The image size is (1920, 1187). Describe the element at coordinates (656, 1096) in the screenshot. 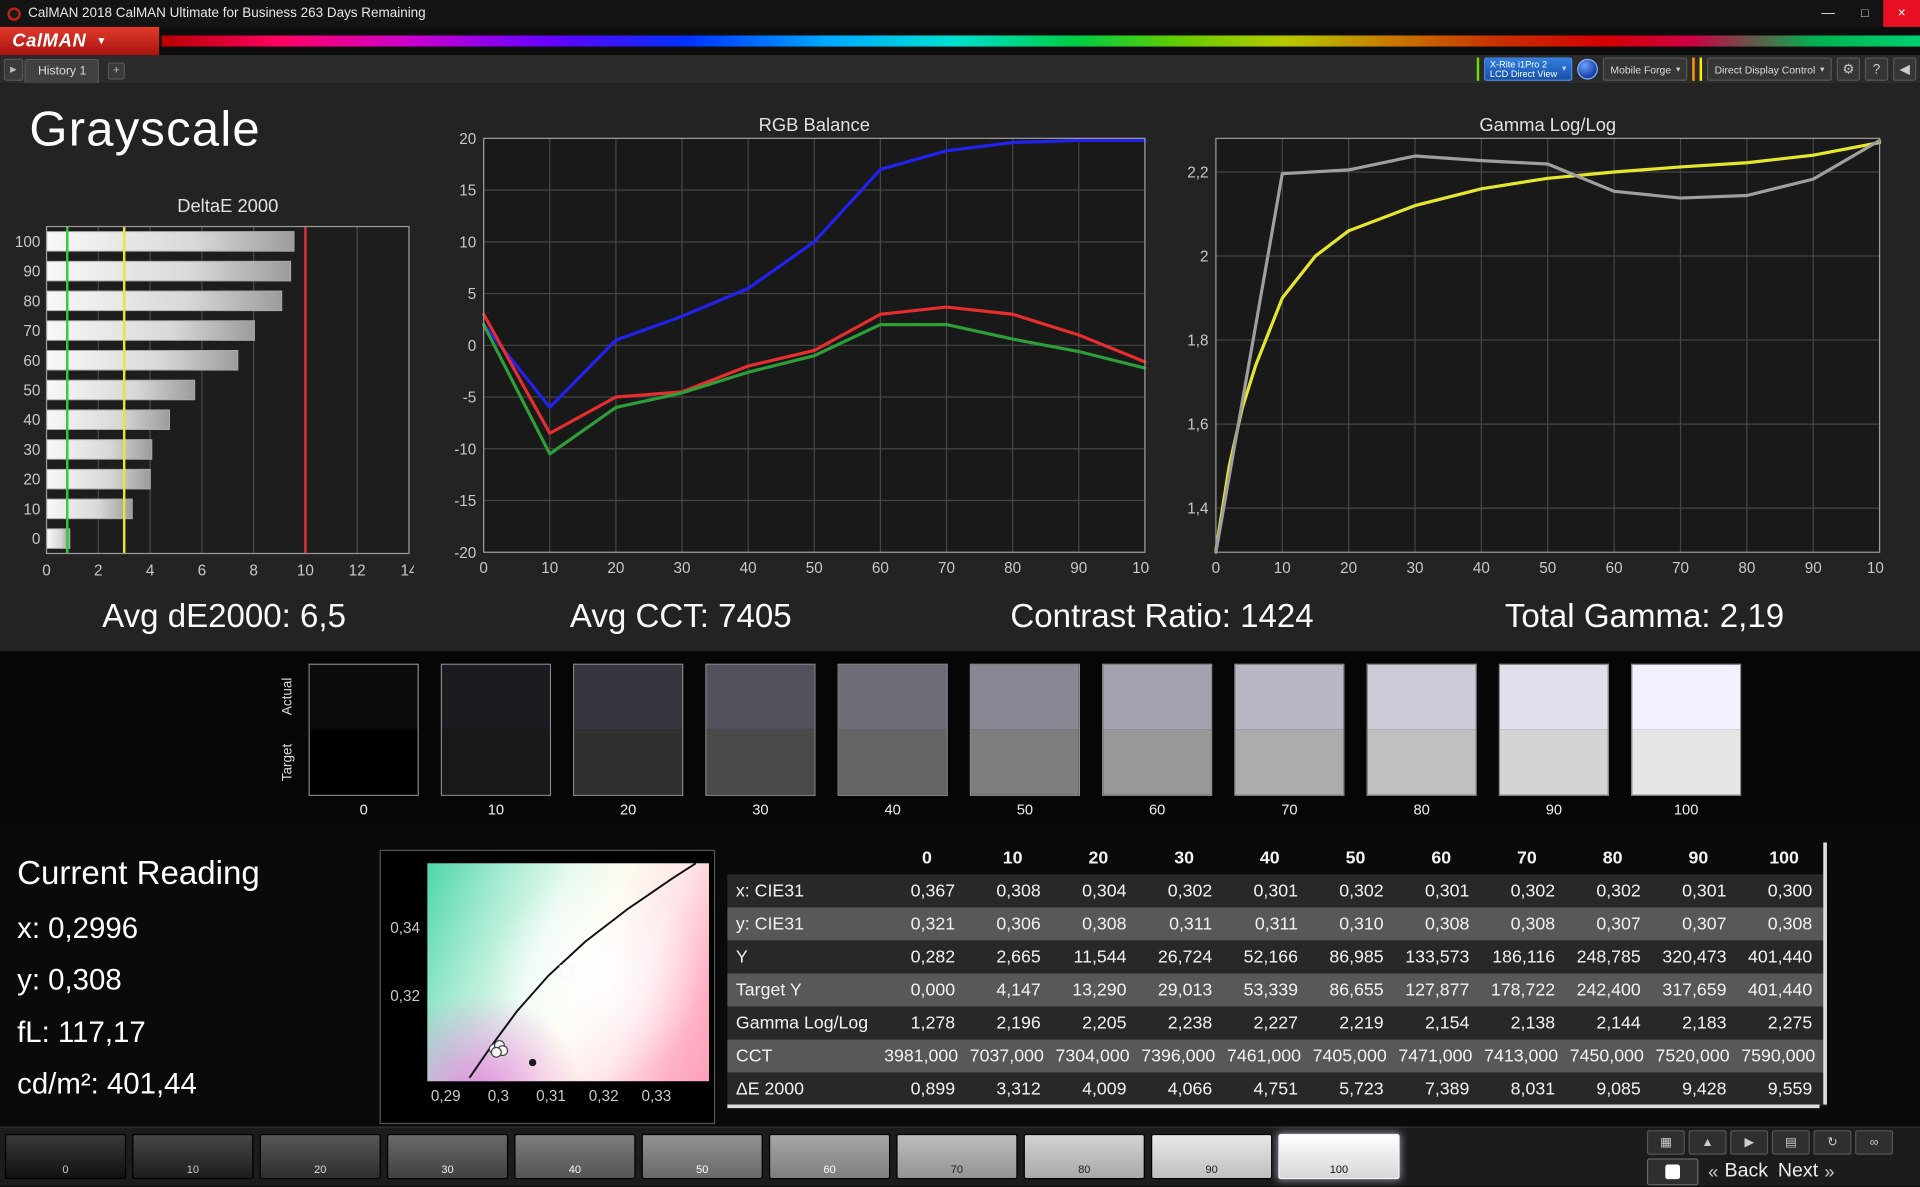

I see `svg-text: 0,33` at that location.